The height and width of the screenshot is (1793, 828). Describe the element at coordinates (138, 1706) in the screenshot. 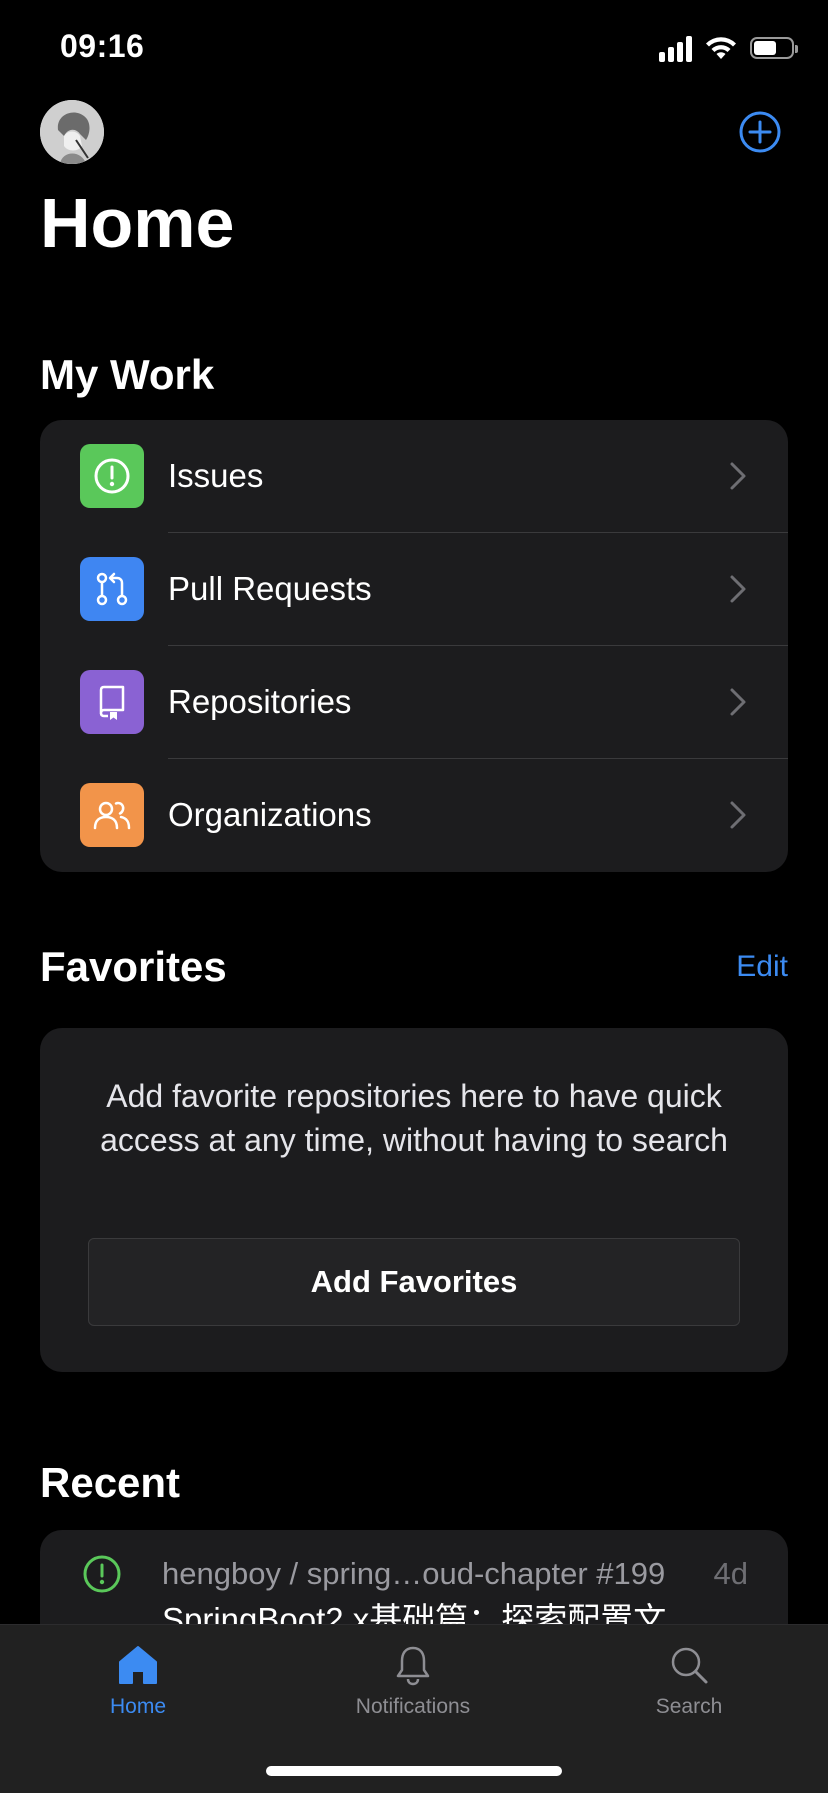

I see `tab-label: Home` at that location.